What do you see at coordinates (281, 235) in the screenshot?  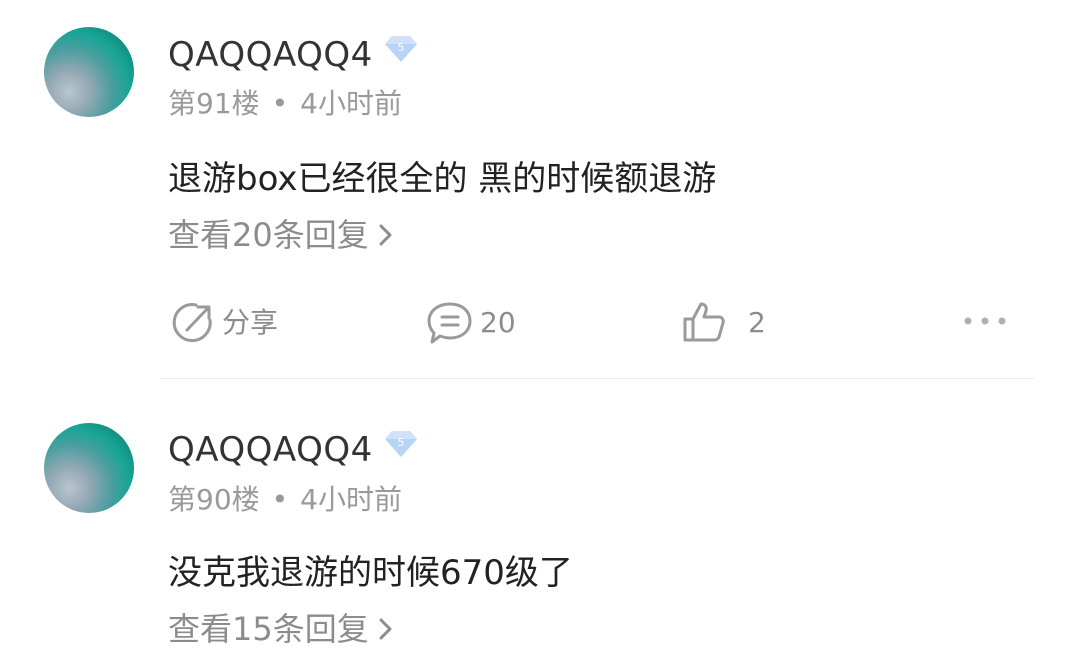 I see `view-replies-link: 查看20条回复` at bounding box center [281, 235].